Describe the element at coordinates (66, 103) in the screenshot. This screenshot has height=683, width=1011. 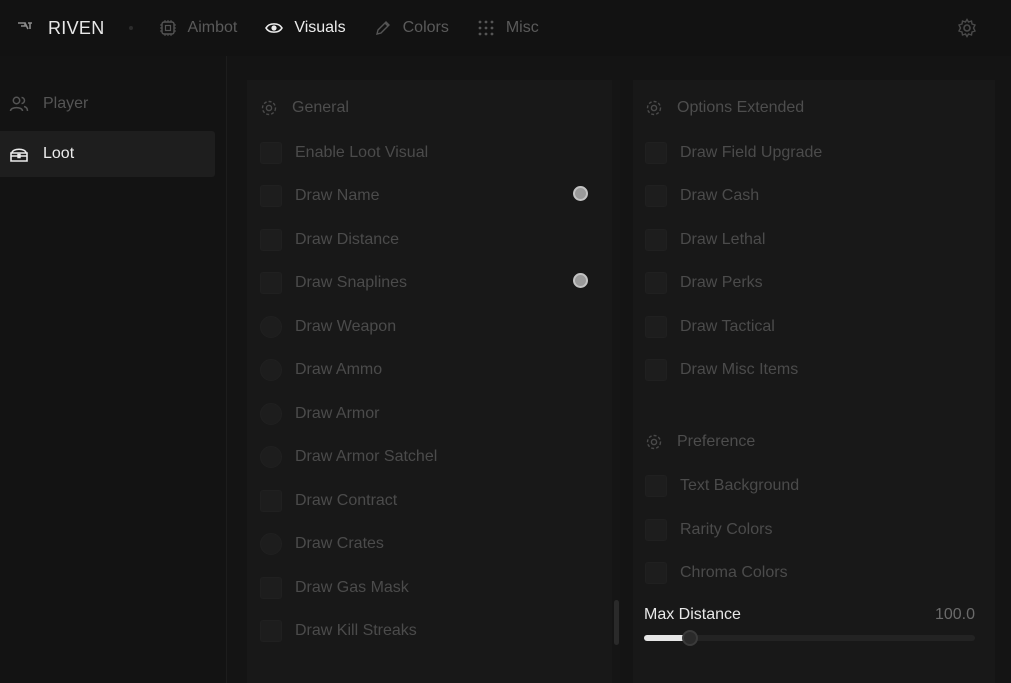
I see `sidebar-item-player-label: Player` at that location.